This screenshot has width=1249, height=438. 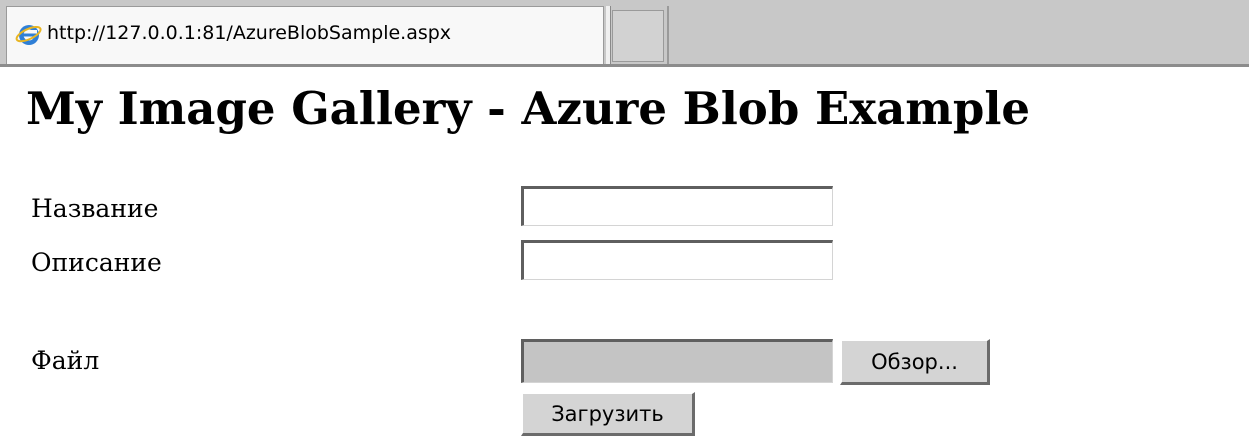 What do you see at coordinates (29, 35) in the screenshot?
I see `ie-globe-icon` at bounding box center [29, 35].